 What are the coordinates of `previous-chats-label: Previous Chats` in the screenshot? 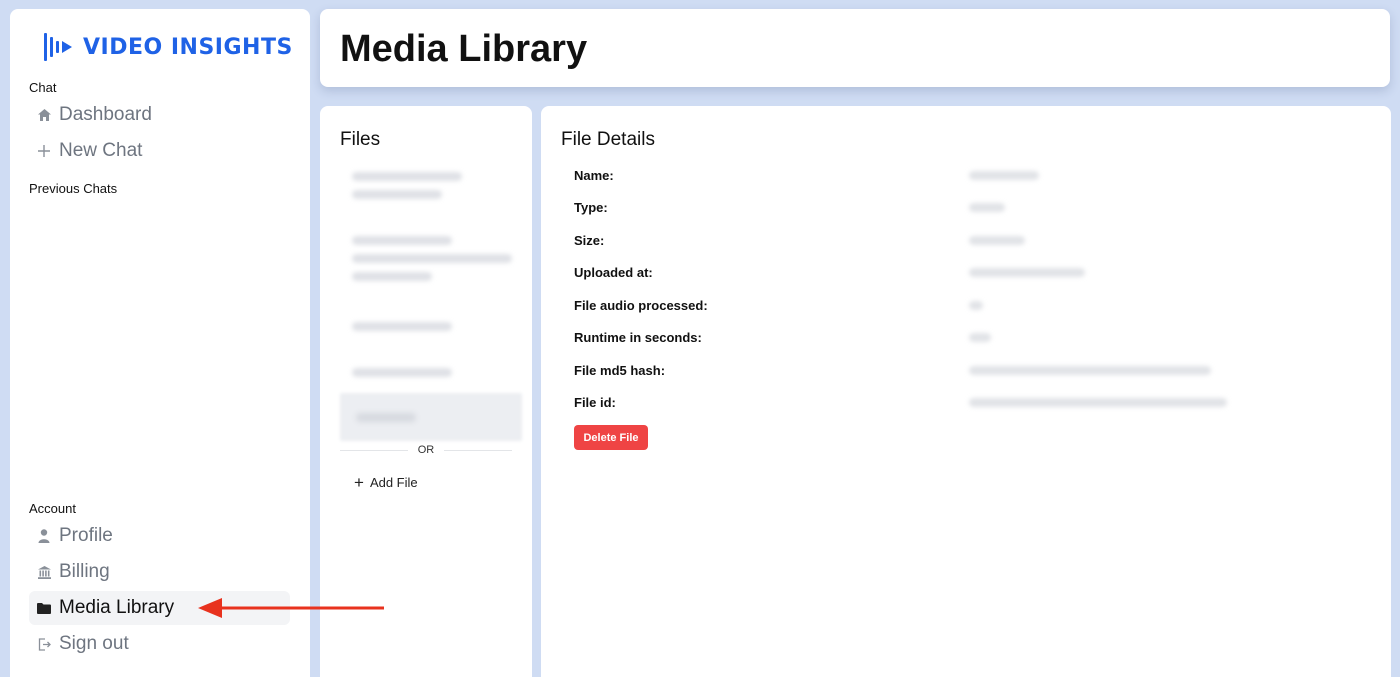 It's located at (73, 188).